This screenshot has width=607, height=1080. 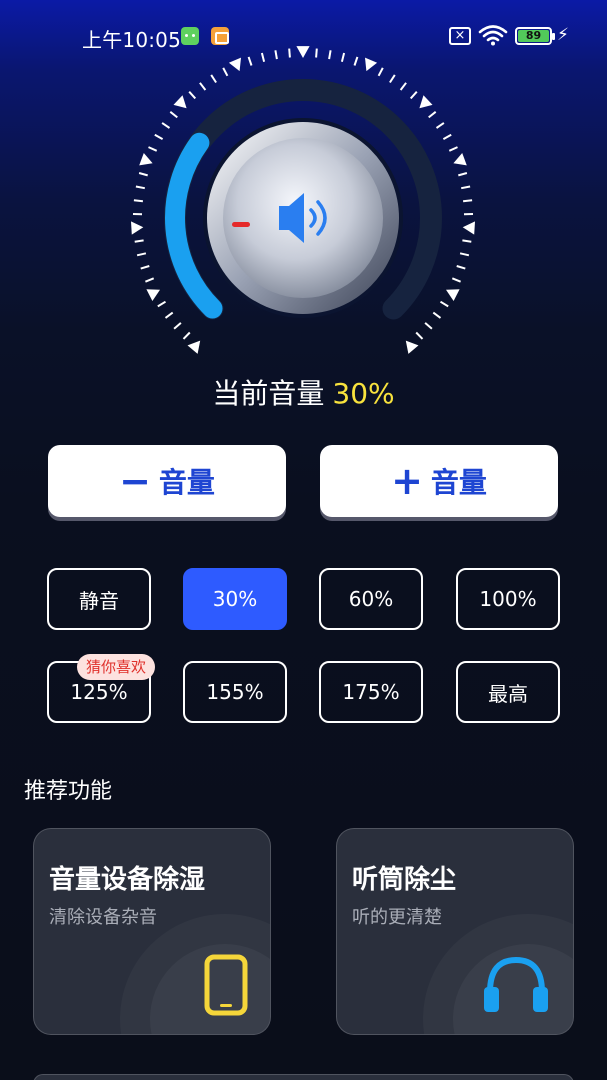 I want to click on preset-max: 最高, so click(x=508, y=692).